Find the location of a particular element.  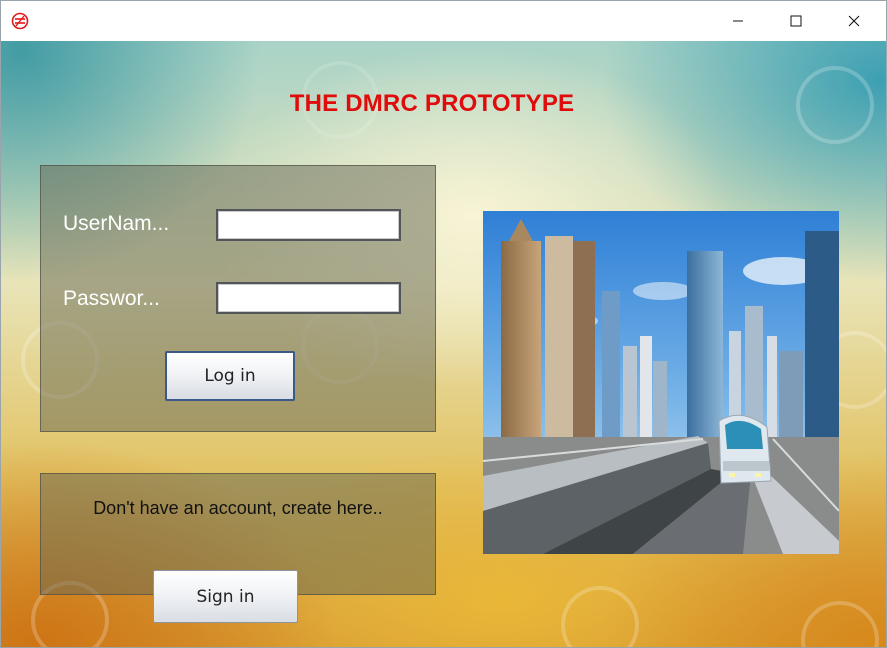

maximize-button is located at coordinates (796, 21).